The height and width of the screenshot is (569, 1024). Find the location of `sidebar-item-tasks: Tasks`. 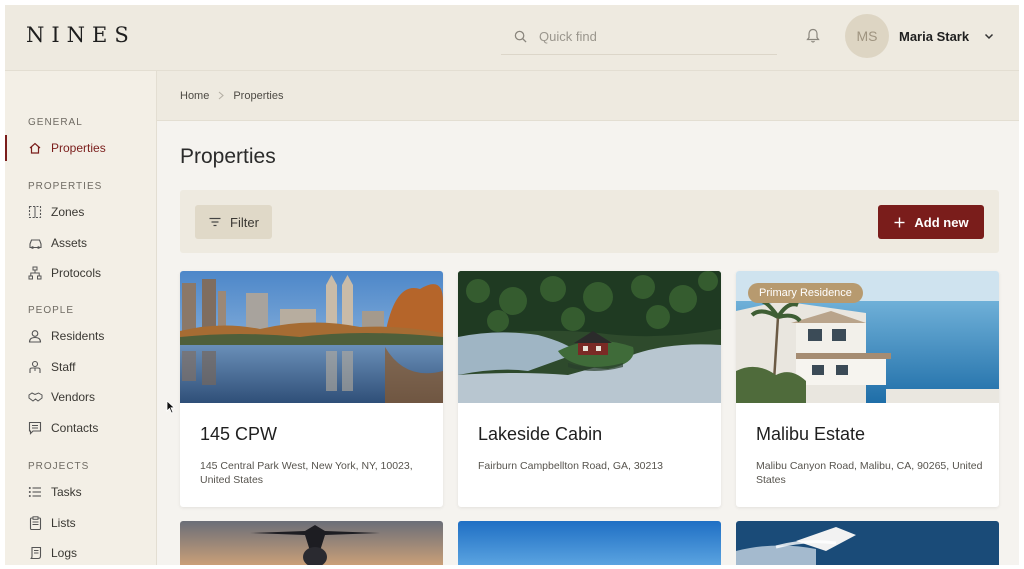

sidebar-item-tasks: Tasks is located at coordinates (80, 492).